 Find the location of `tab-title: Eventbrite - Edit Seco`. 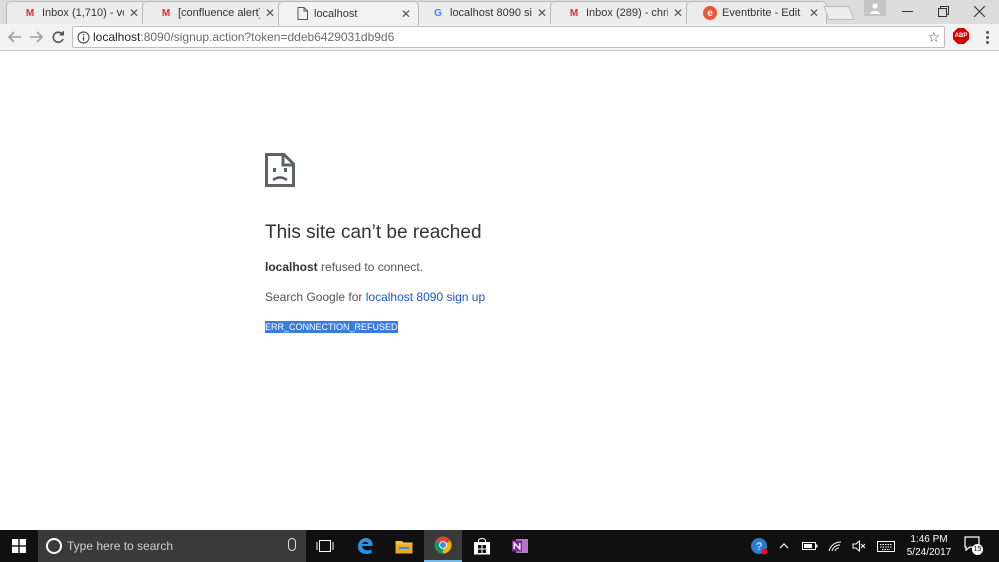

tab-title: Eventbrite - Edit Seco is located at coordinates (763, 13).